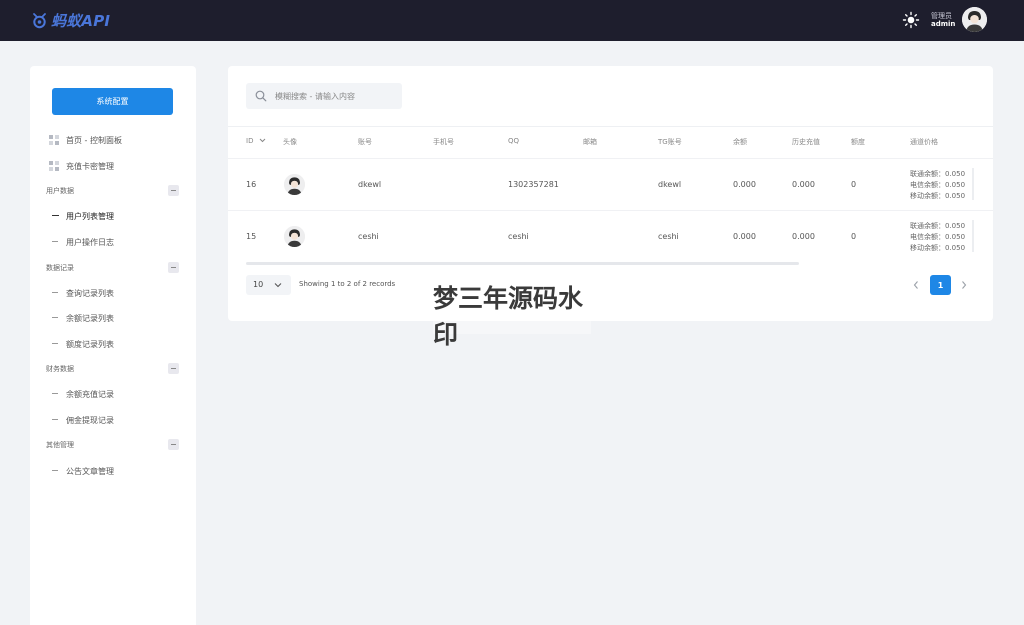 This screenshot has height=625, width=1024. I want to click on sidebar-item-label: 用户列表管理, so click(90, 216).